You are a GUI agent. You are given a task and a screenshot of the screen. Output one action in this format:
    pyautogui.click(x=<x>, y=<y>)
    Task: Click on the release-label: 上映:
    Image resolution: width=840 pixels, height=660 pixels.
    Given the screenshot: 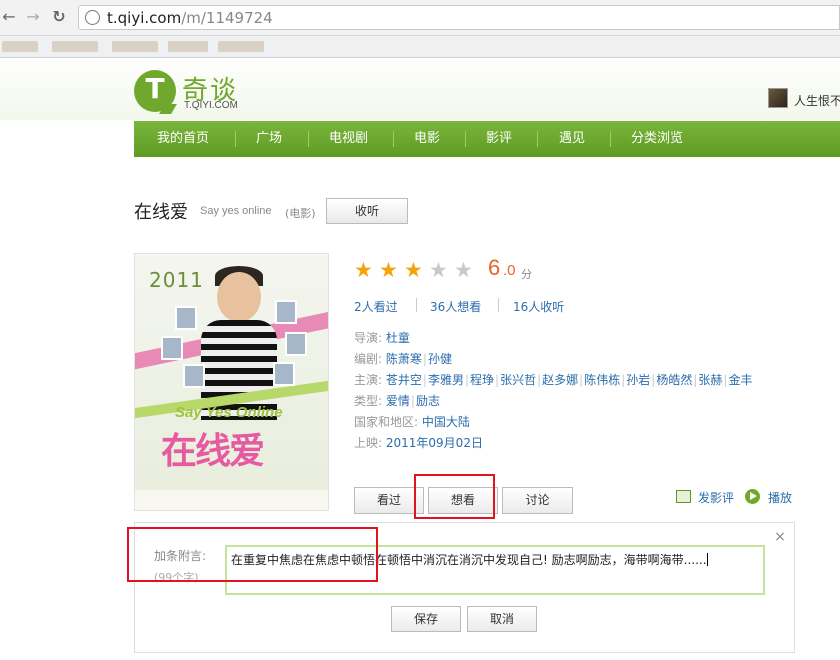 What is the action you would take?
    pyautogui.click(x=368, y=443)
    